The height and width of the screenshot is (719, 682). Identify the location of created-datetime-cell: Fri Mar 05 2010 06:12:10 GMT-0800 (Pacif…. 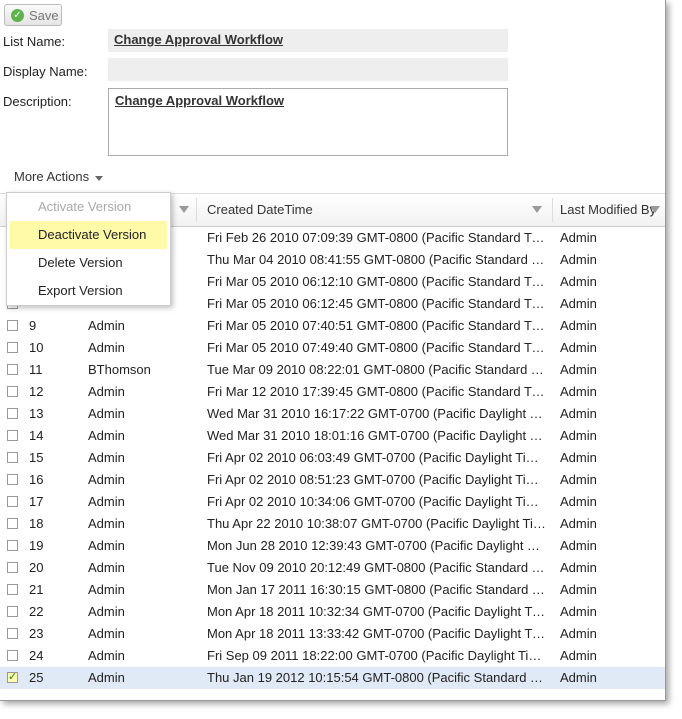
(377, 281).